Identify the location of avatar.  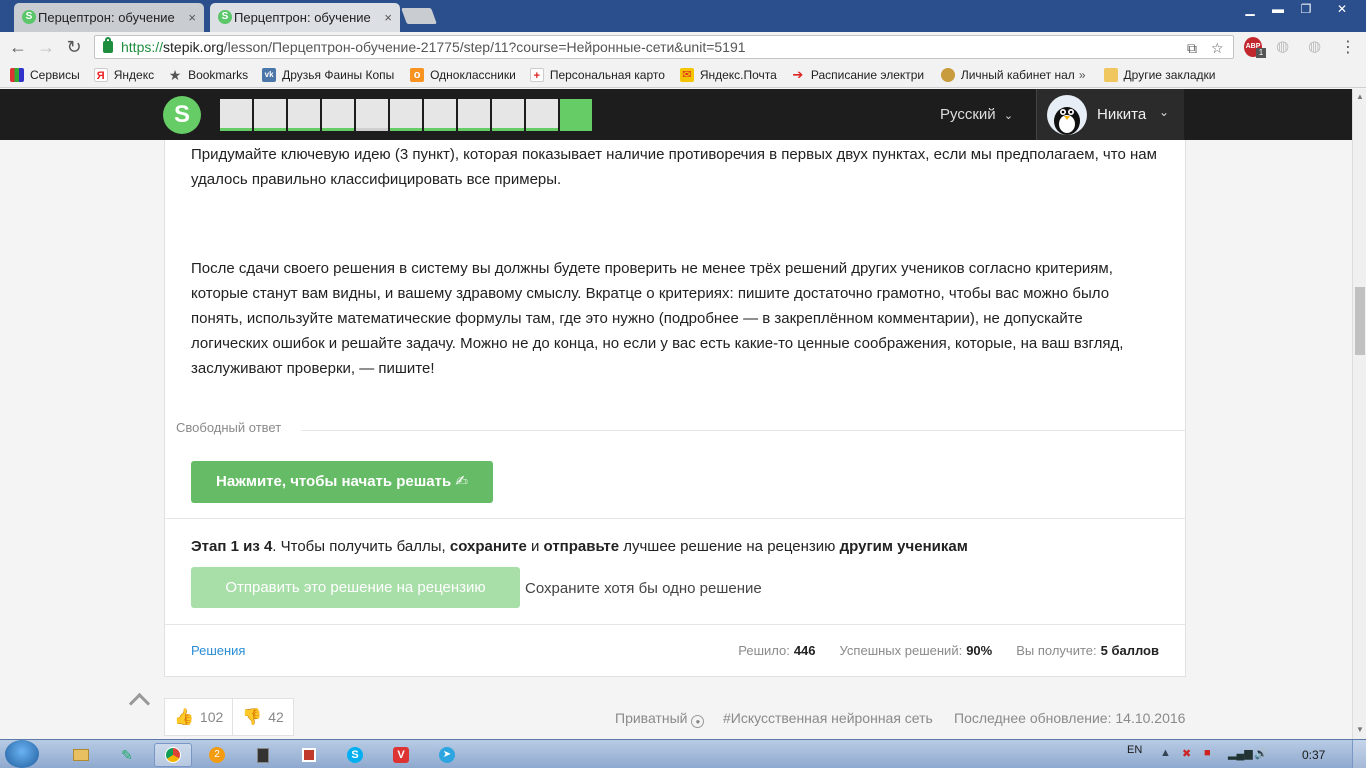
(1067, 115).